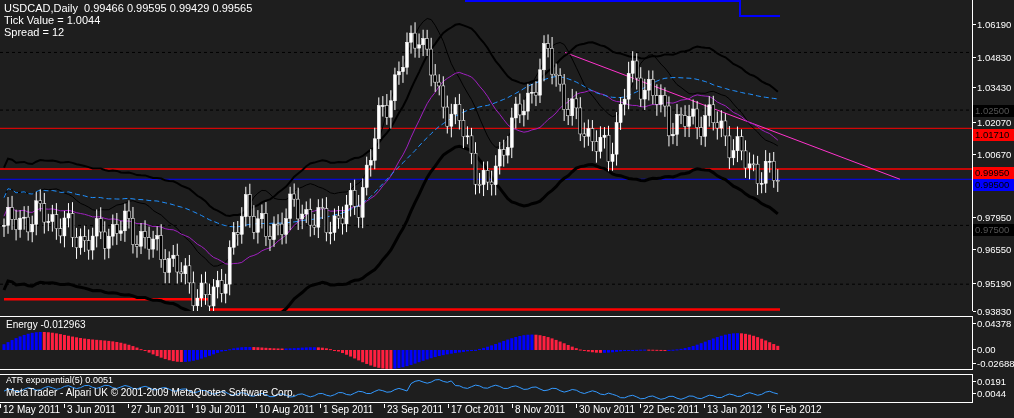 The width and height of the screenshot is (1014, 418). I want to click on date-label: 10 Aug 2011, so click(287, 410).